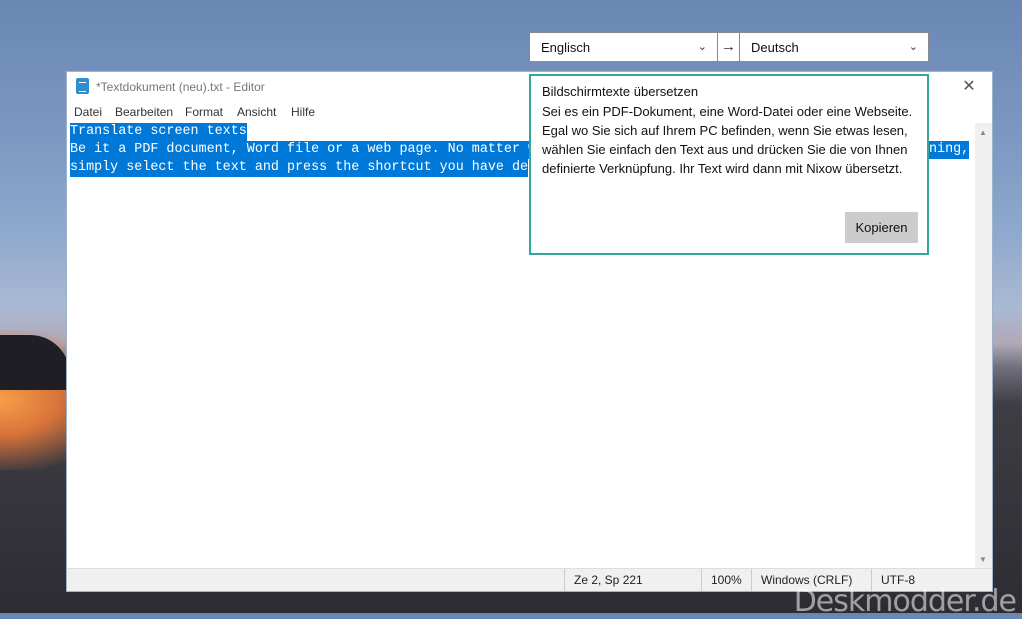  I want to click on translation-title: Bildschirmtexte übersetzen, so click(620, 91).